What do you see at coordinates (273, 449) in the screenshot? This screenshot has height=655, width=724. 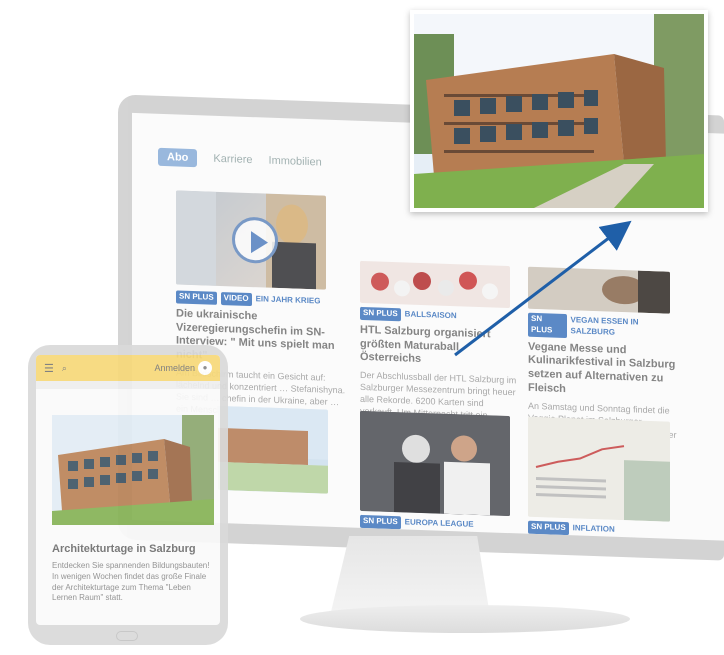 I see `article-thumb-architecture` at bounding box center [273, 449].